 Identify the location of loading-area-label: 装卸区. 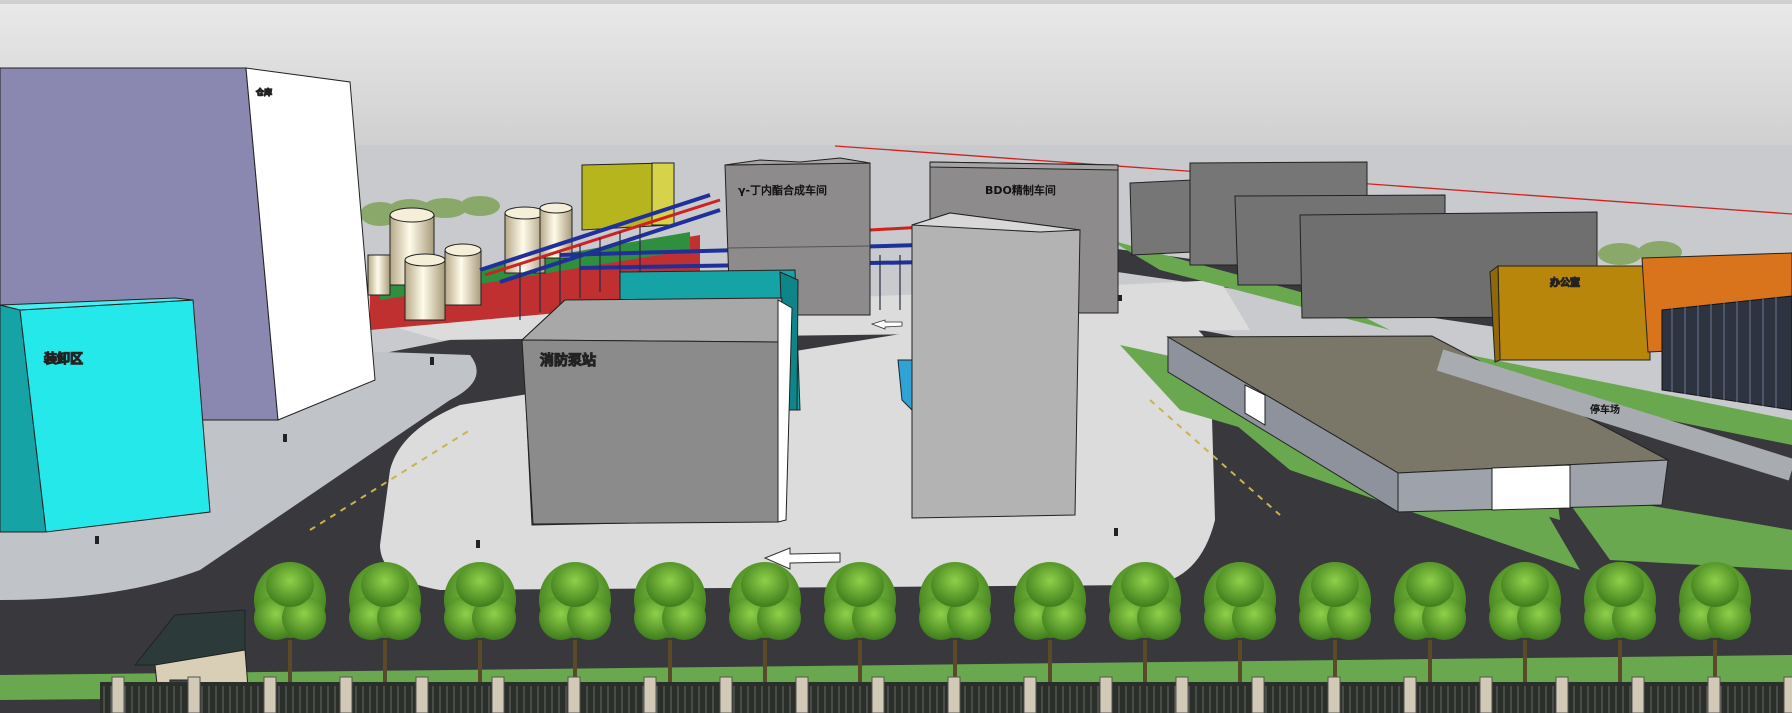
(63, 359).